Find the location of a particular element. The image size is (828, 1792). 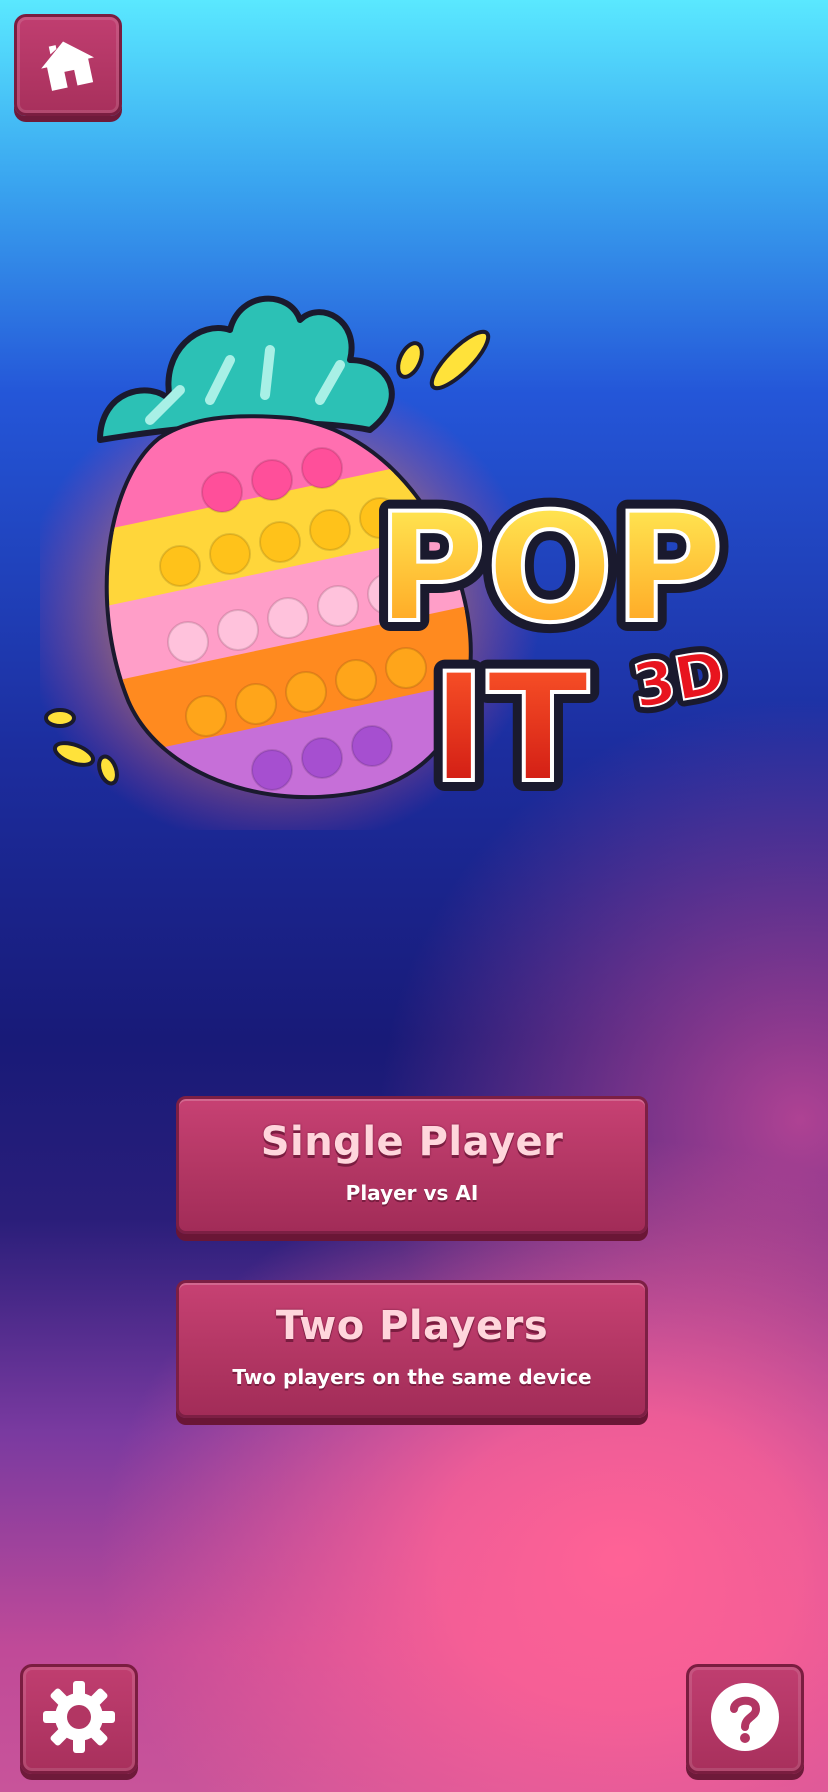

question-icon is located at coordinates (745, 1719).